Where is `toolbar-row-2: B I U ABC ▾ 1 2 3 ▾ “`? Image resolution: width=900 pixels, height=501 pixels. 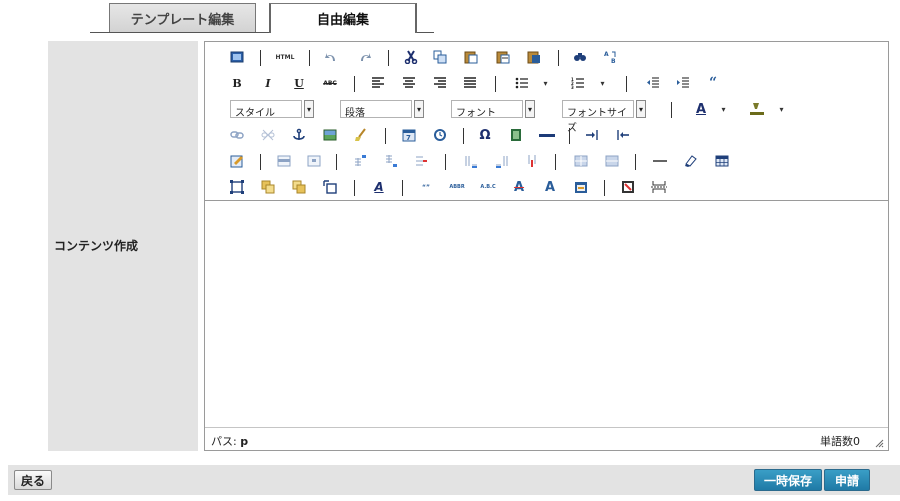 toolbar-row-2: B I U ABC ▾ 1 2 3 ▾ “ is located at coordinates (546, 84).